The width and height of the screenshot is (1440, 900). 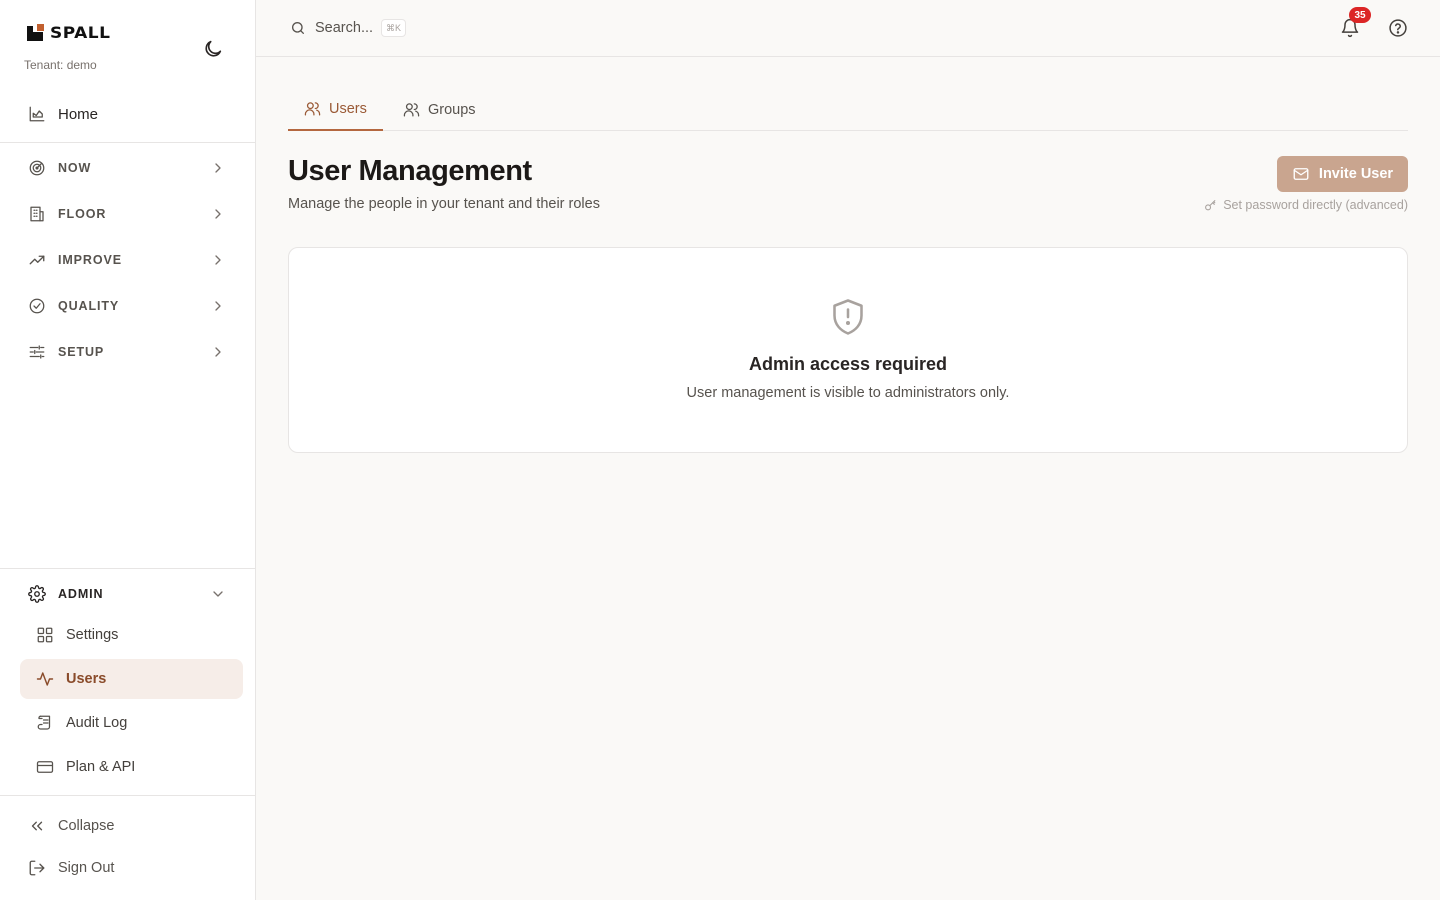 What do you see at coordinates (37, 306) in the screenshot?
I see `check-circle-icon` at bounding box center [37, 306].